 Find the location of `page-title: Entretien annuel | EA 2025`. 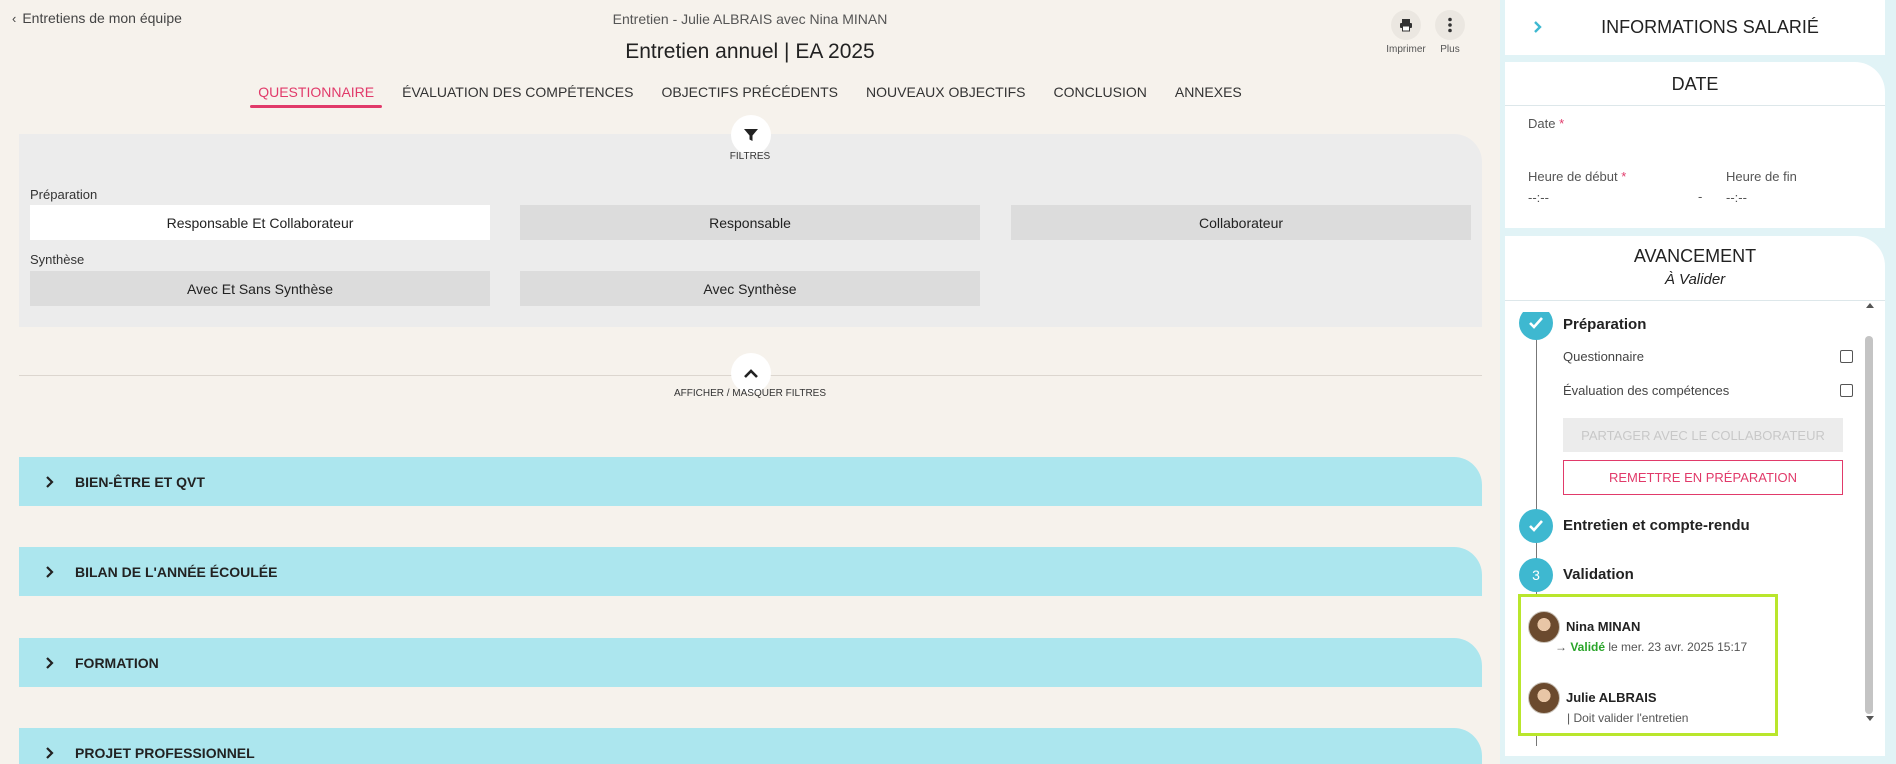

page-title: Entretien annuel | EA 2025 is located at coordinates (750, 51).